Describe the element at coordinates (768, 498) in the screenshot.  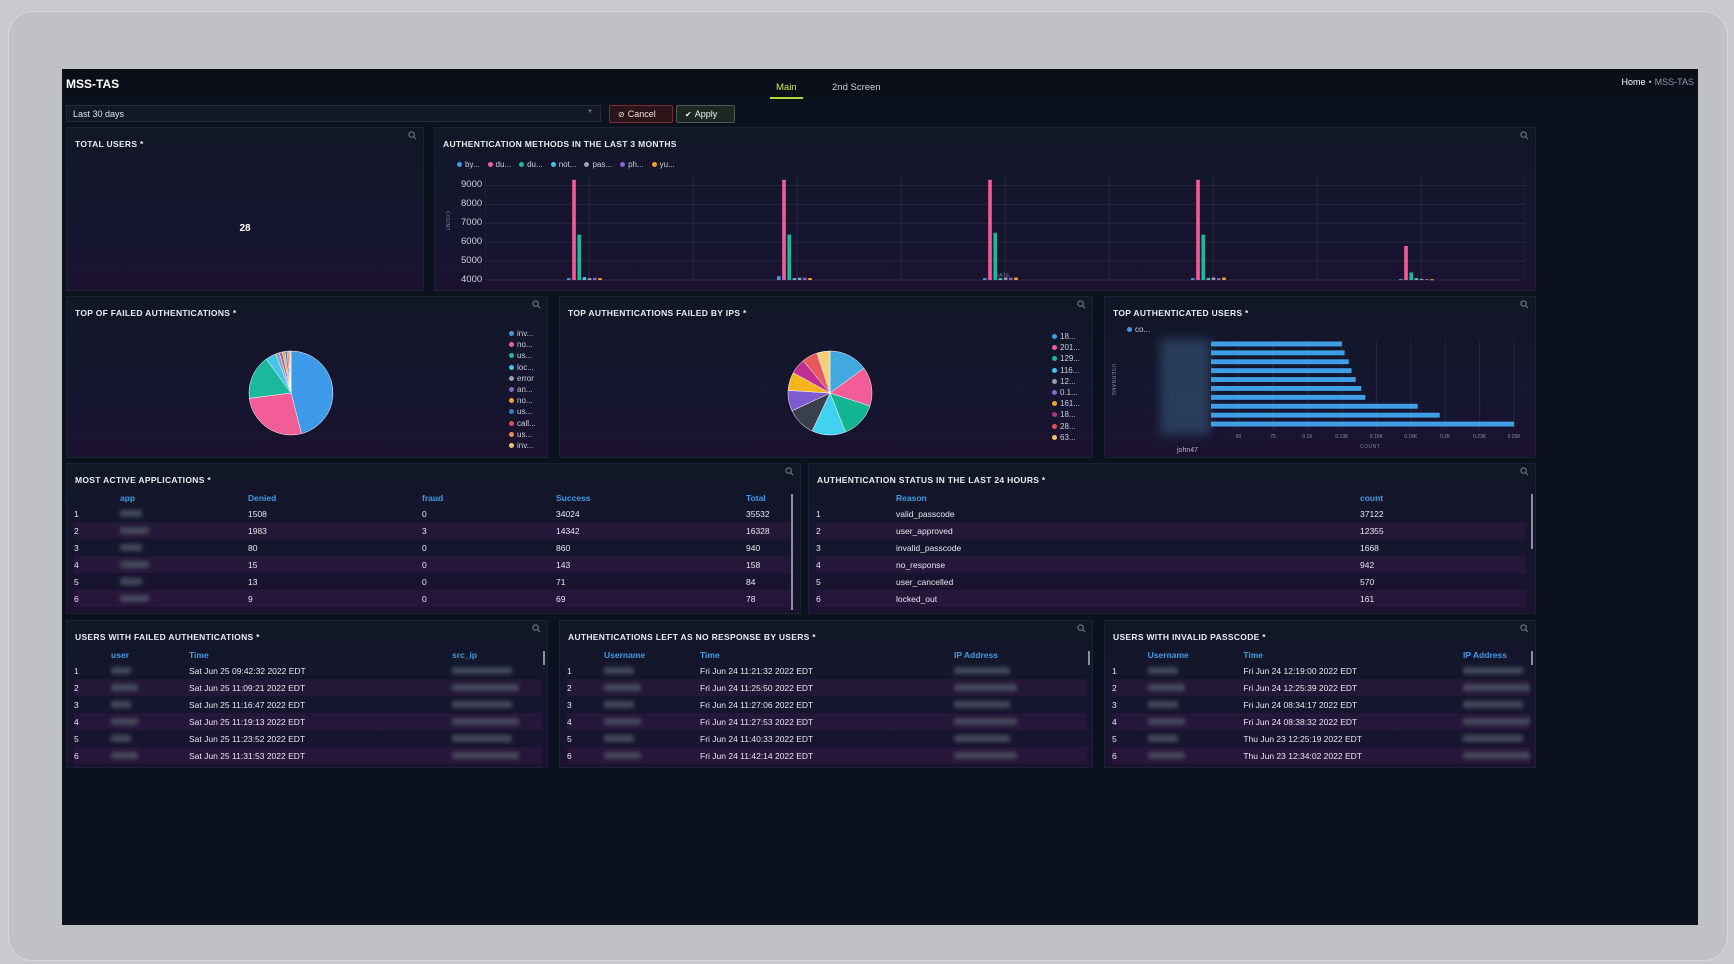
I see `column-header: Total` at that location.